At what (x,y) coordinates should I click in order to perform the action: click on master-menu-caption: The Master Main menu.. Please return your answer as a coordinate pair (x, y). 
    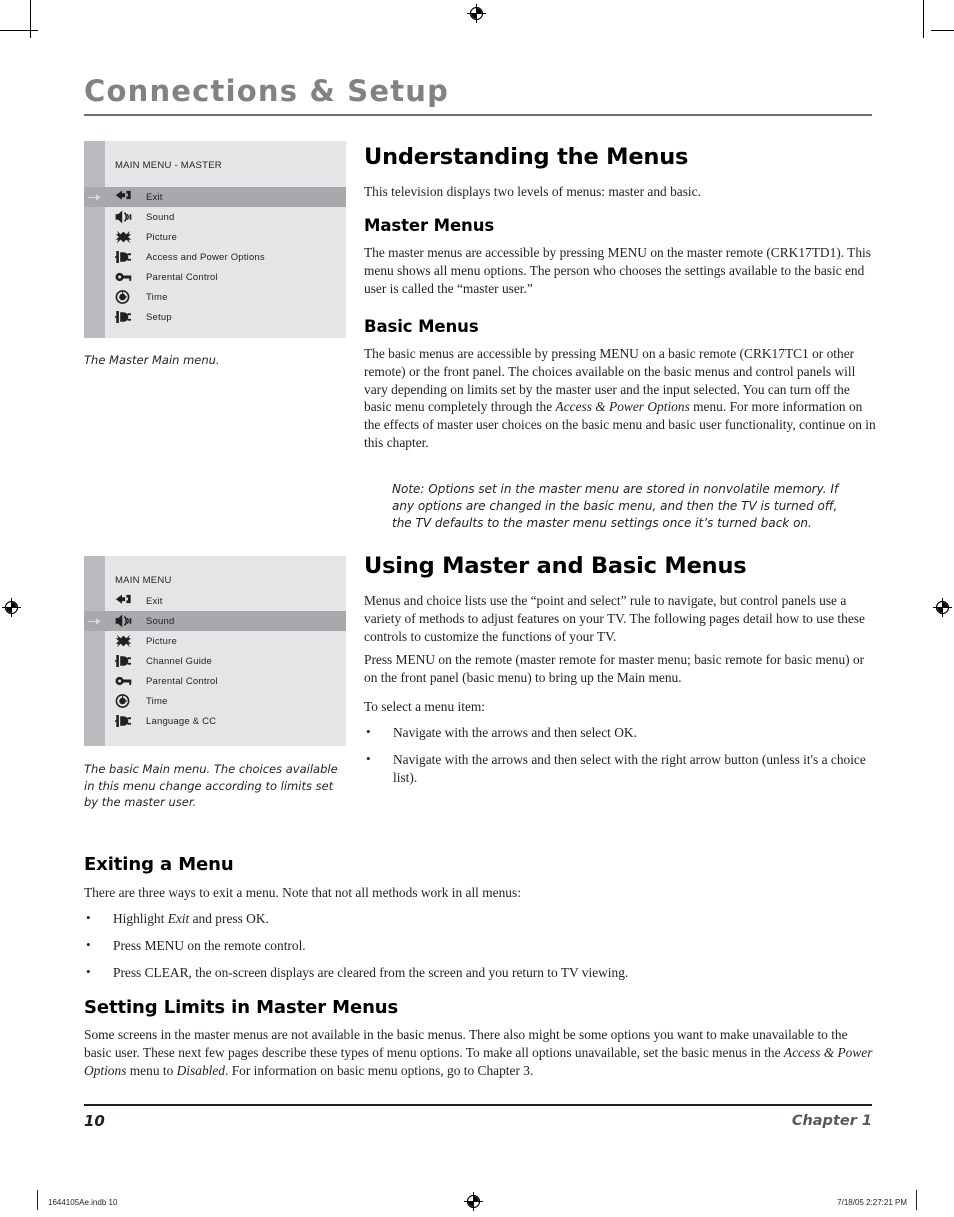
    Looking at the image, I should click on (152, 360).